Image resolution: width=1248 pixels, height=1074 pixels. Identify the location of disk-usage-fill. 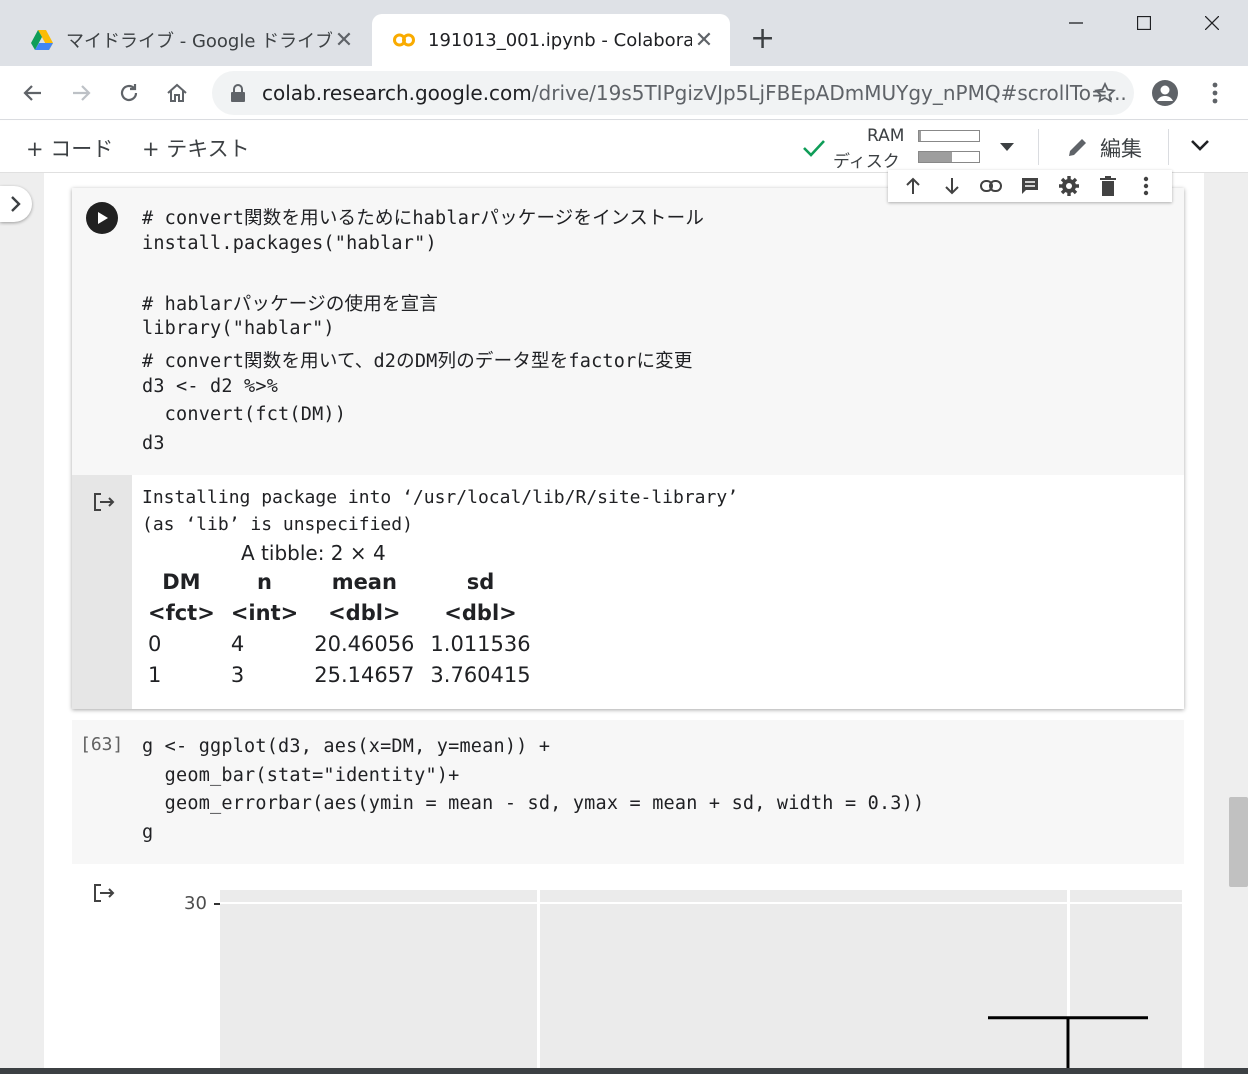
(935, 157).